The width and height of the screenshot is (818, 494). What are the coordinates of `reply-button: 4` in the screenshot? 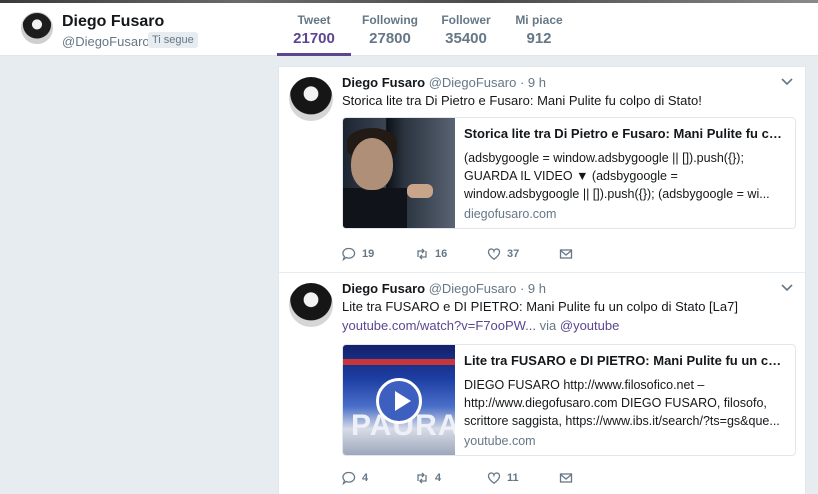 It's located at (355, 478).